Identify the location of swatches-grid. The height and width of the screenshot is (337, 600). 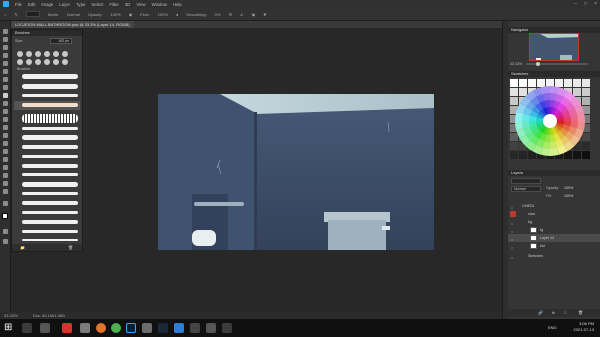
(554, 123).